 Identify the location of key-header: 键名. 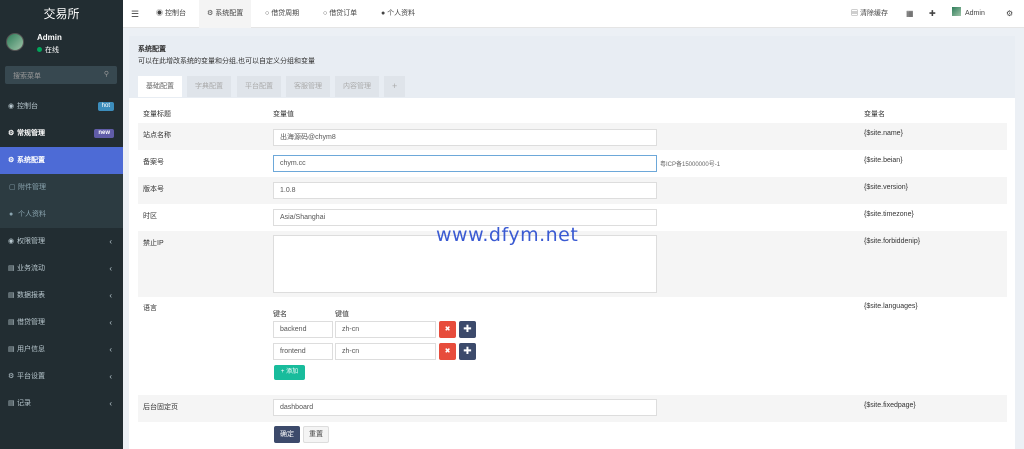
(280, 314).